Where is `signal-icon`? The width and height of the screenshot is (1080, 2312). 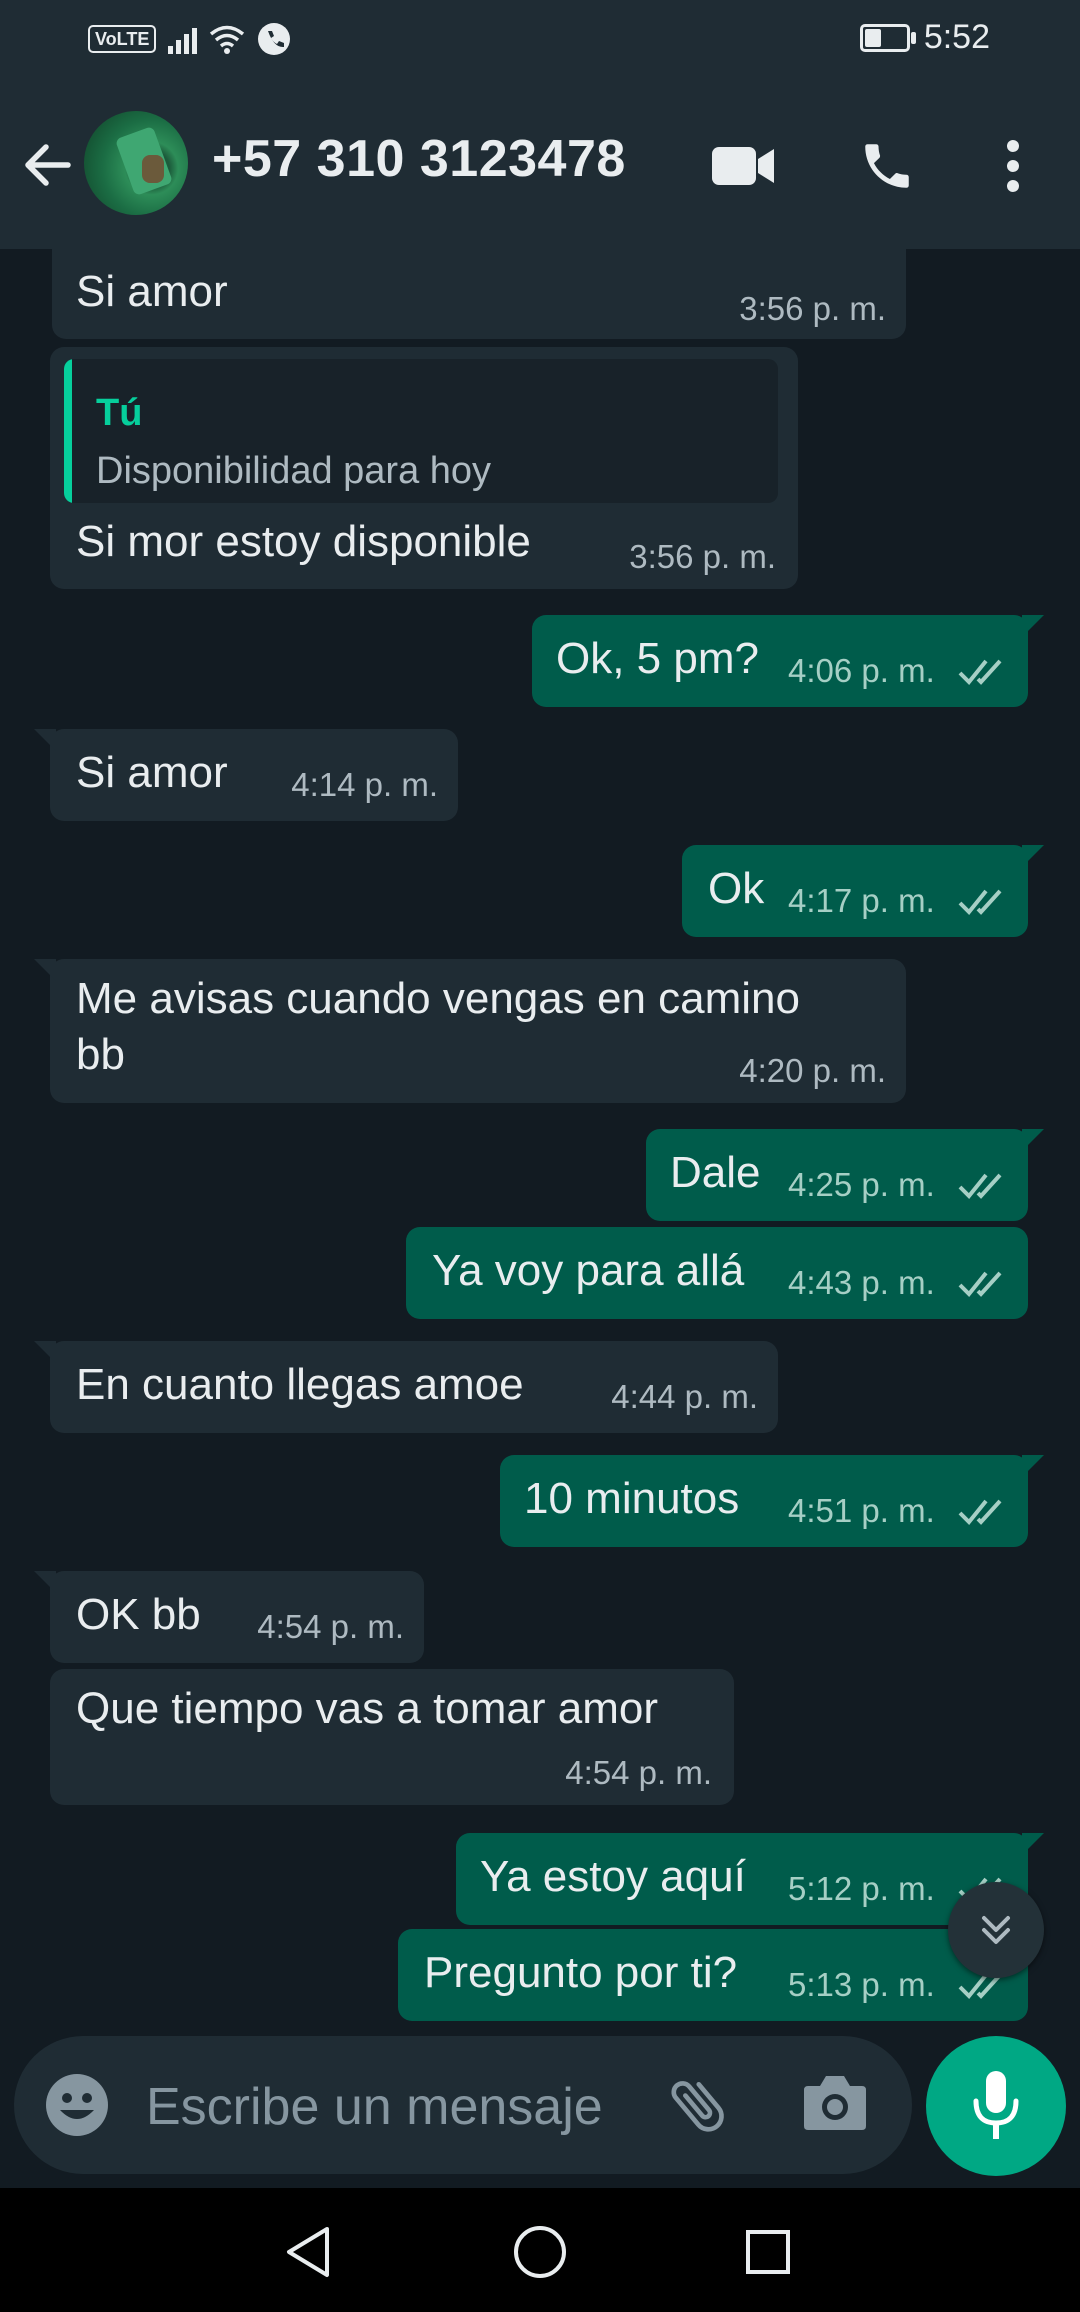
signal-icon is located at coordinates (183, 39).